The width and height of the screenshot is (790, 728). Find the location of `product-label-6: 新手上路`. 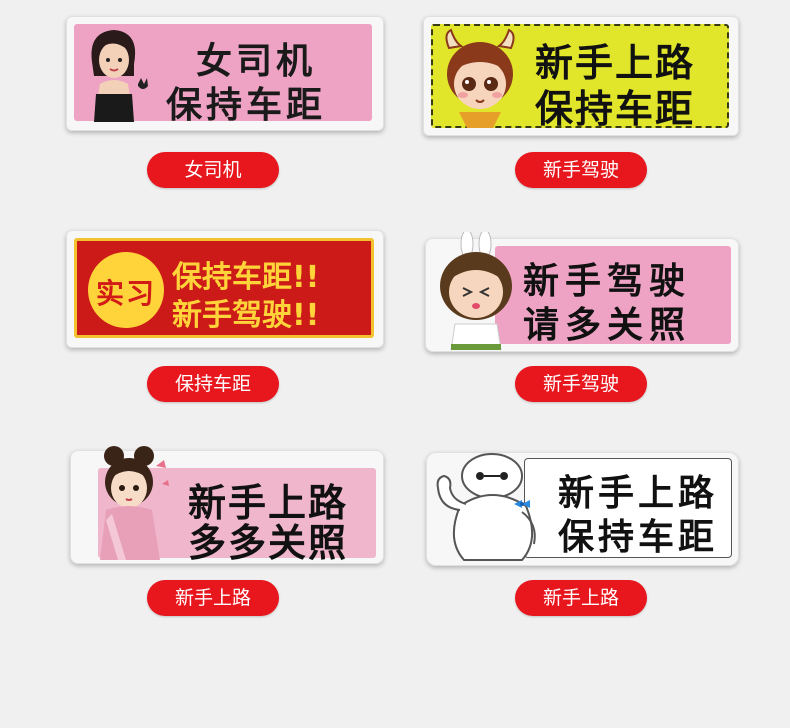

product-label-6: 新手上路 is located at coordinates (581, 598).